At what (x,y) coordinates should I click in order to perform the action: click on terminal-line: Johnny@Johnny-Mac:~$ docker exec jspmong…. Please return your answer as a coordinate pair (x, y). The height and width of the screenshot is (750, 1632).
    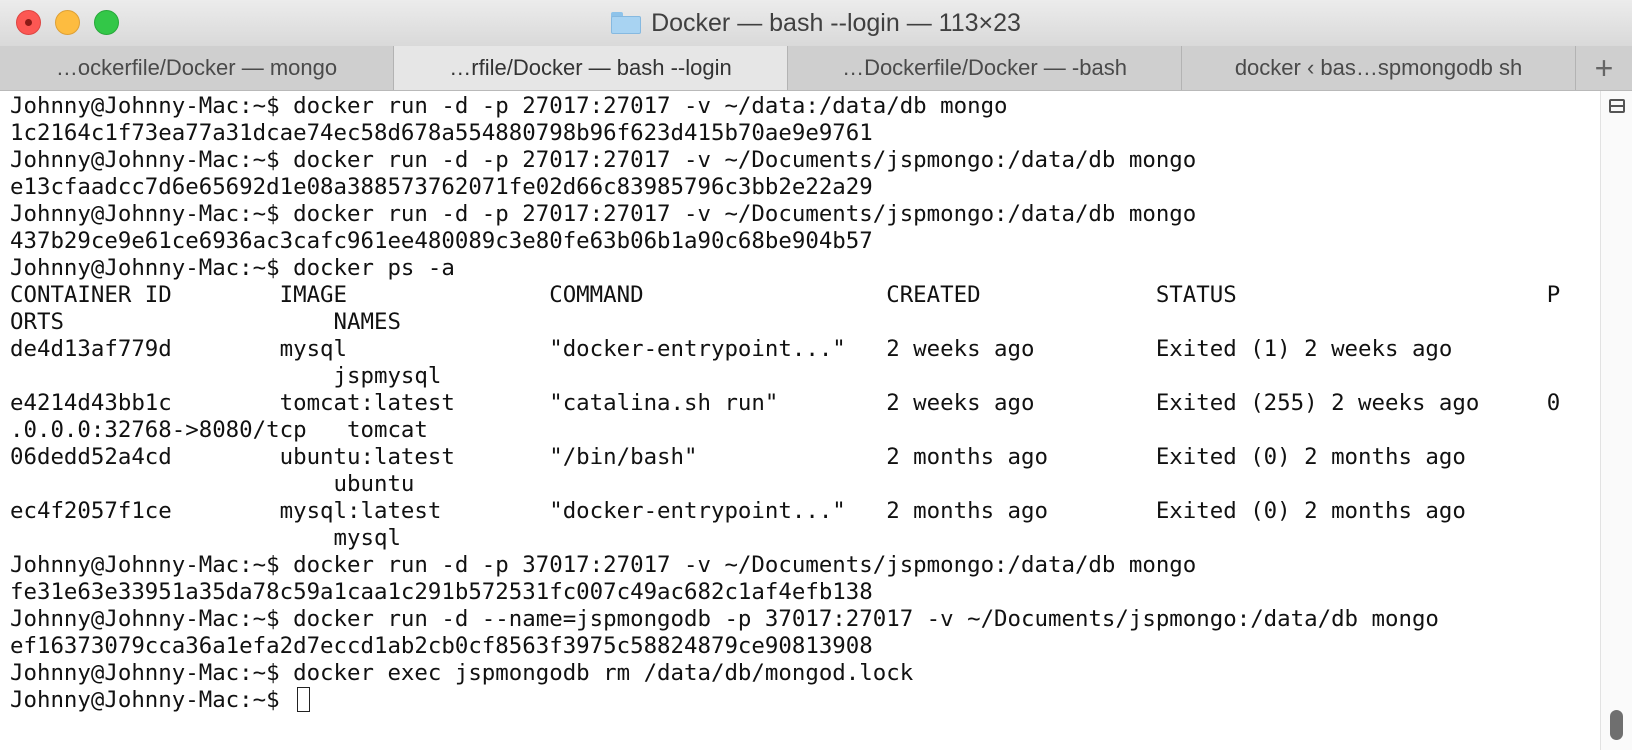
    Looking at the image, I should click on (462, 673).